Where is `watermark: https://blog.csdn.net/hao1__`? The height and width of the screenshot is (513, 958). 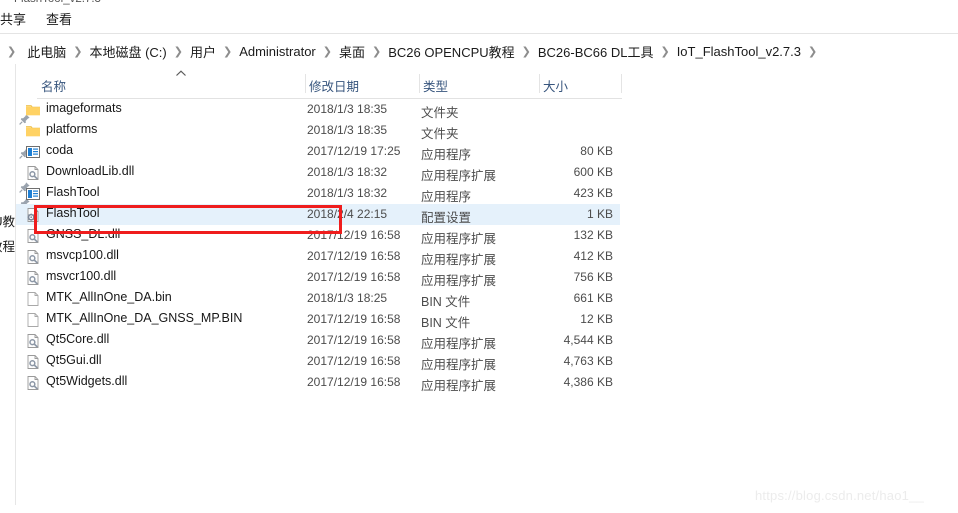
watermark: https://blog.csdn.net/hao1__ is located at coordinates (839, 495).